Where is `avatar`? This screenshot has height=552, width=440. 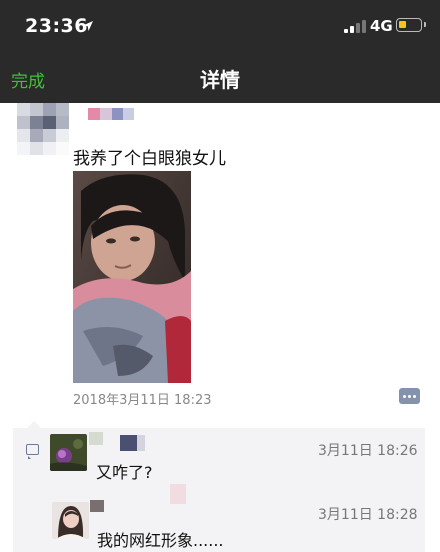 avatar is located at coordinates (43, 129).